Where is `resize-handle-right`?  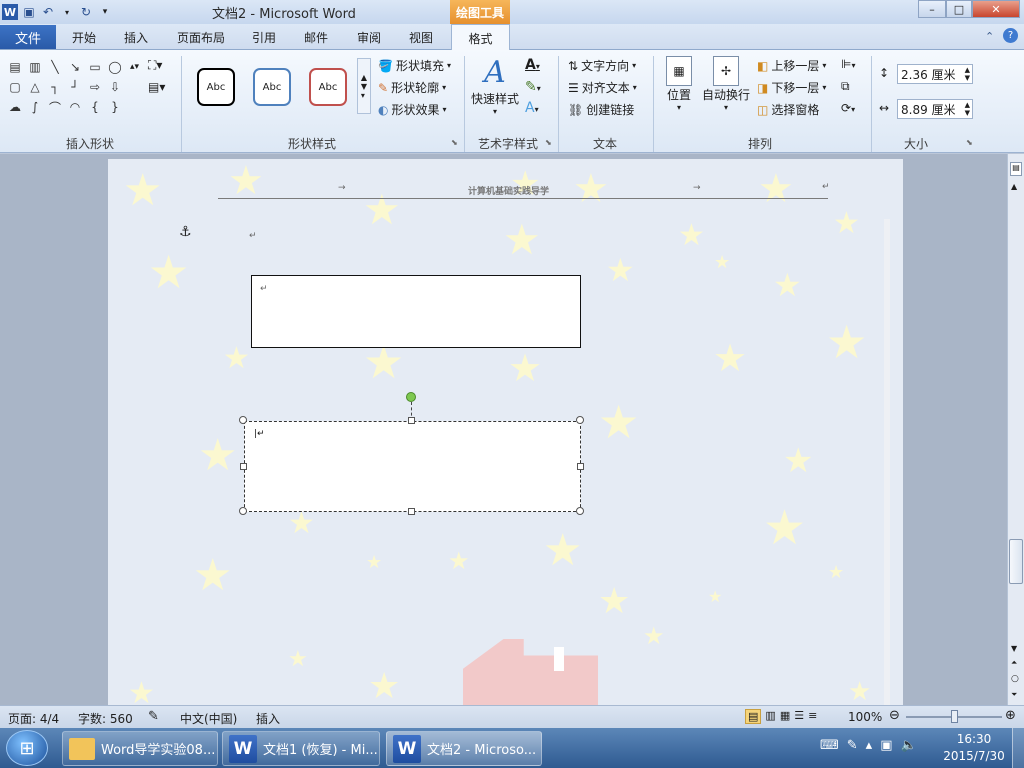
resize-handle-right is located at coordinates (580, 466).